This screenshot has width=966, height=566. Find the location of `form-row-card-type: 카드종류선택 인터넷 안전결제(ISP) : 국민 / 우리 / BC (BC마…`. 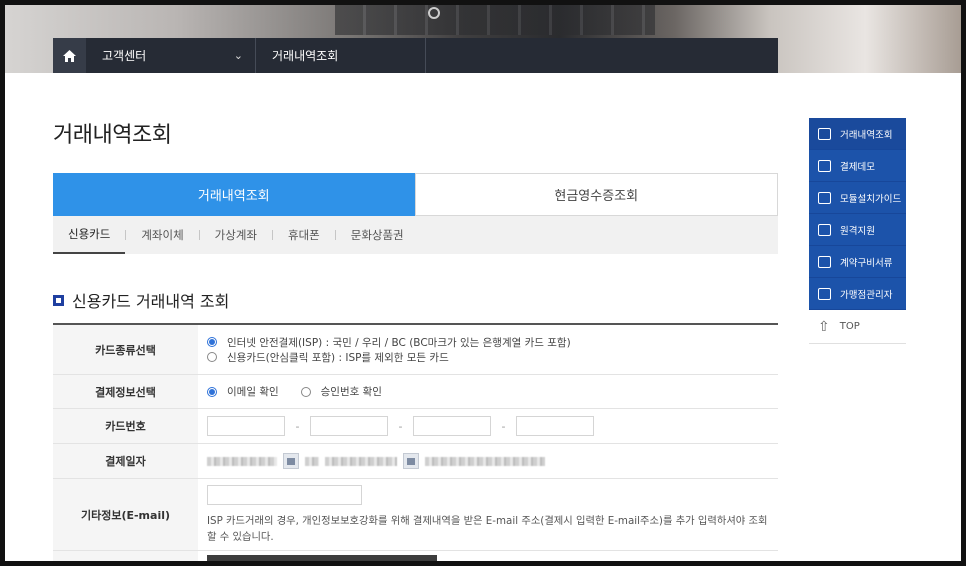

form-row-card-type: 카드종류선택 인터넷 안전결제(ISP) : 국민 / 우리 / BC (BC마… is located at coordinates (415, 350).